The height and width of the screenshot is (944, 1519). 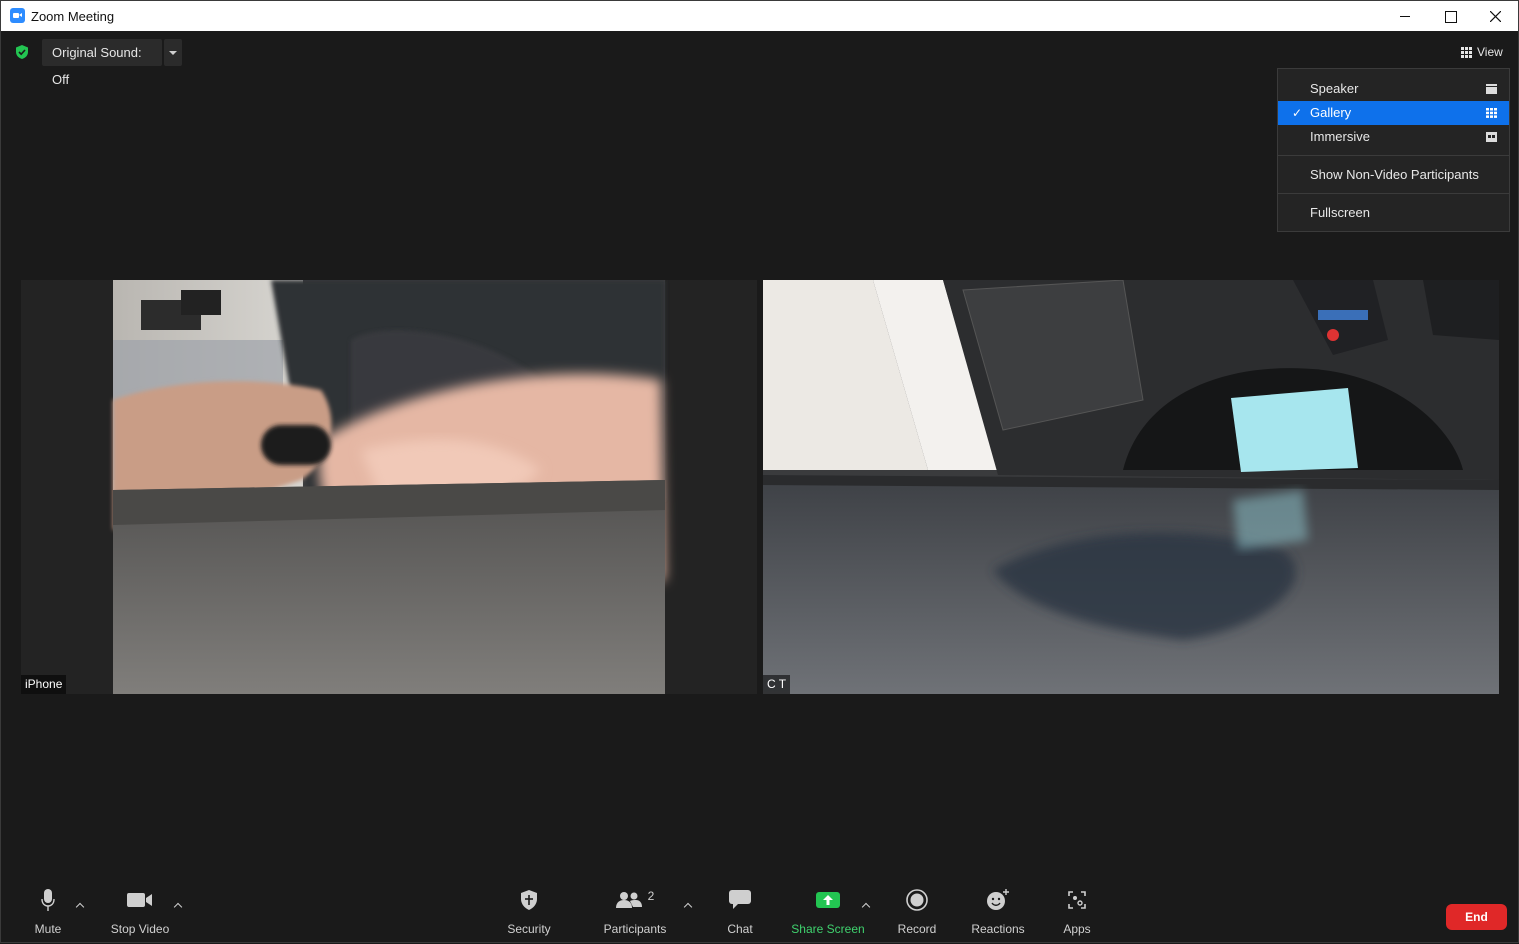 I want to click on record-label: Record, so click(x=917, y=929).